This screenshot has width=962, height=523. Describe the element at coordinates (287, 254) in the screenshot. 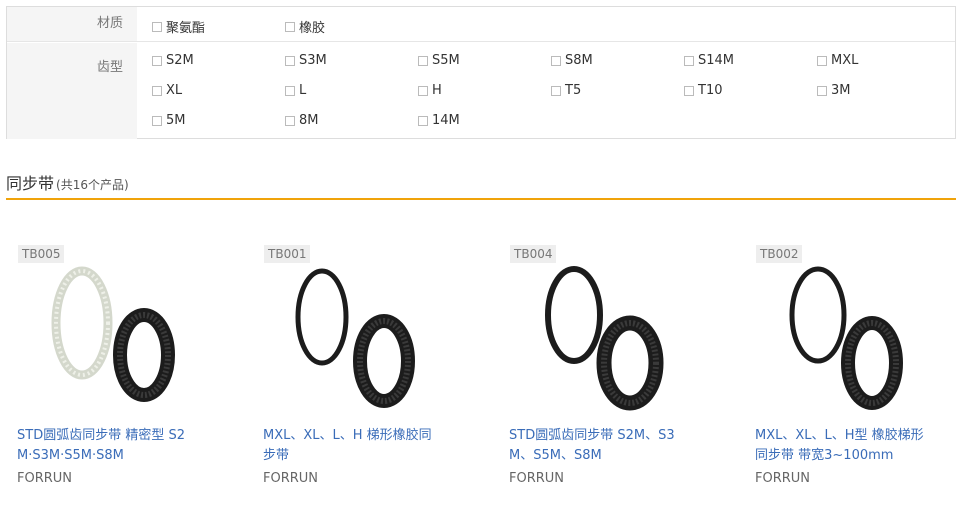

I see `product-code: TB001` at that location.